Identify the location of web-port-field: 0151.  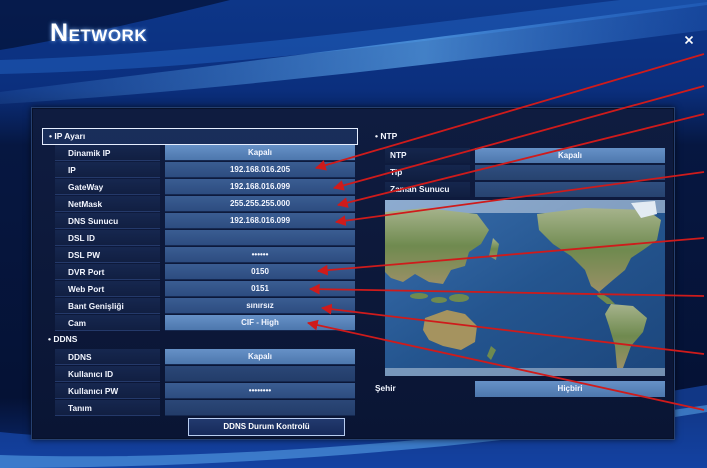
(260, 289).